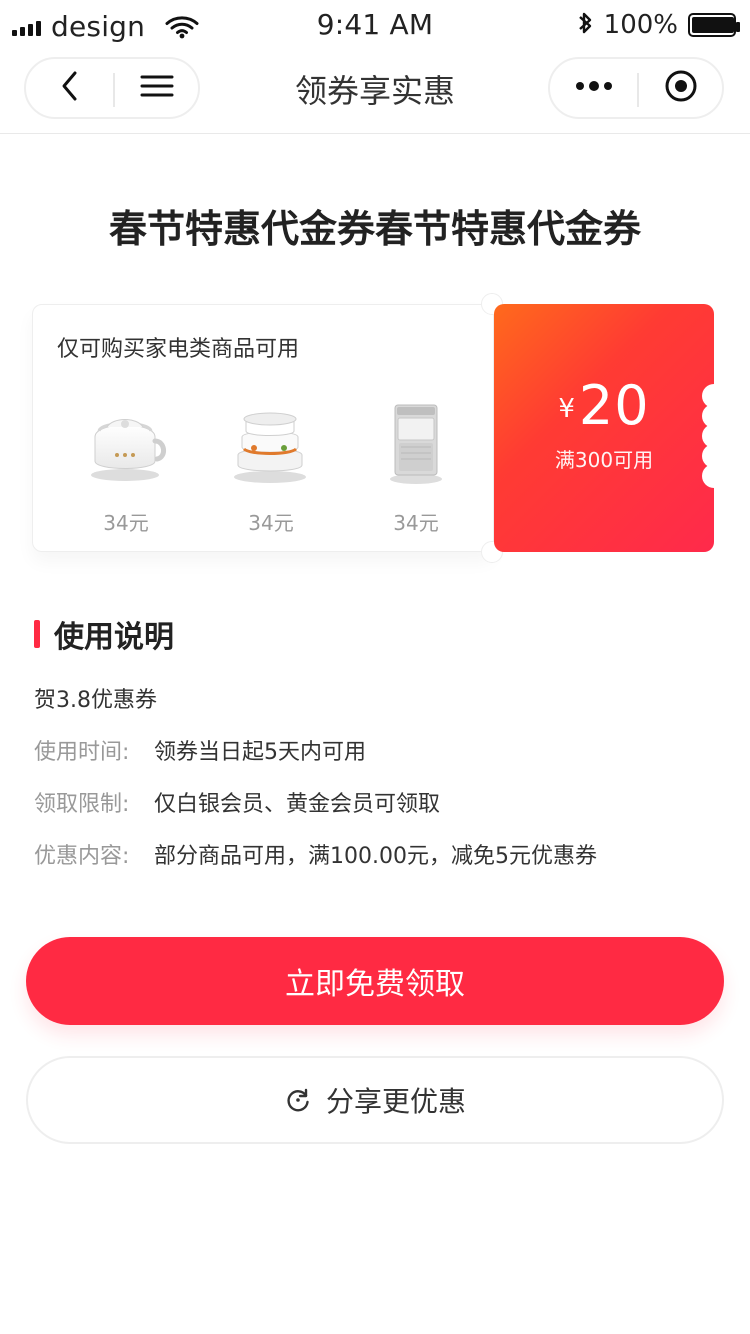 The height and width of the screenshot is (1334, 750). I want to click on more-icon, so click(594, 88).